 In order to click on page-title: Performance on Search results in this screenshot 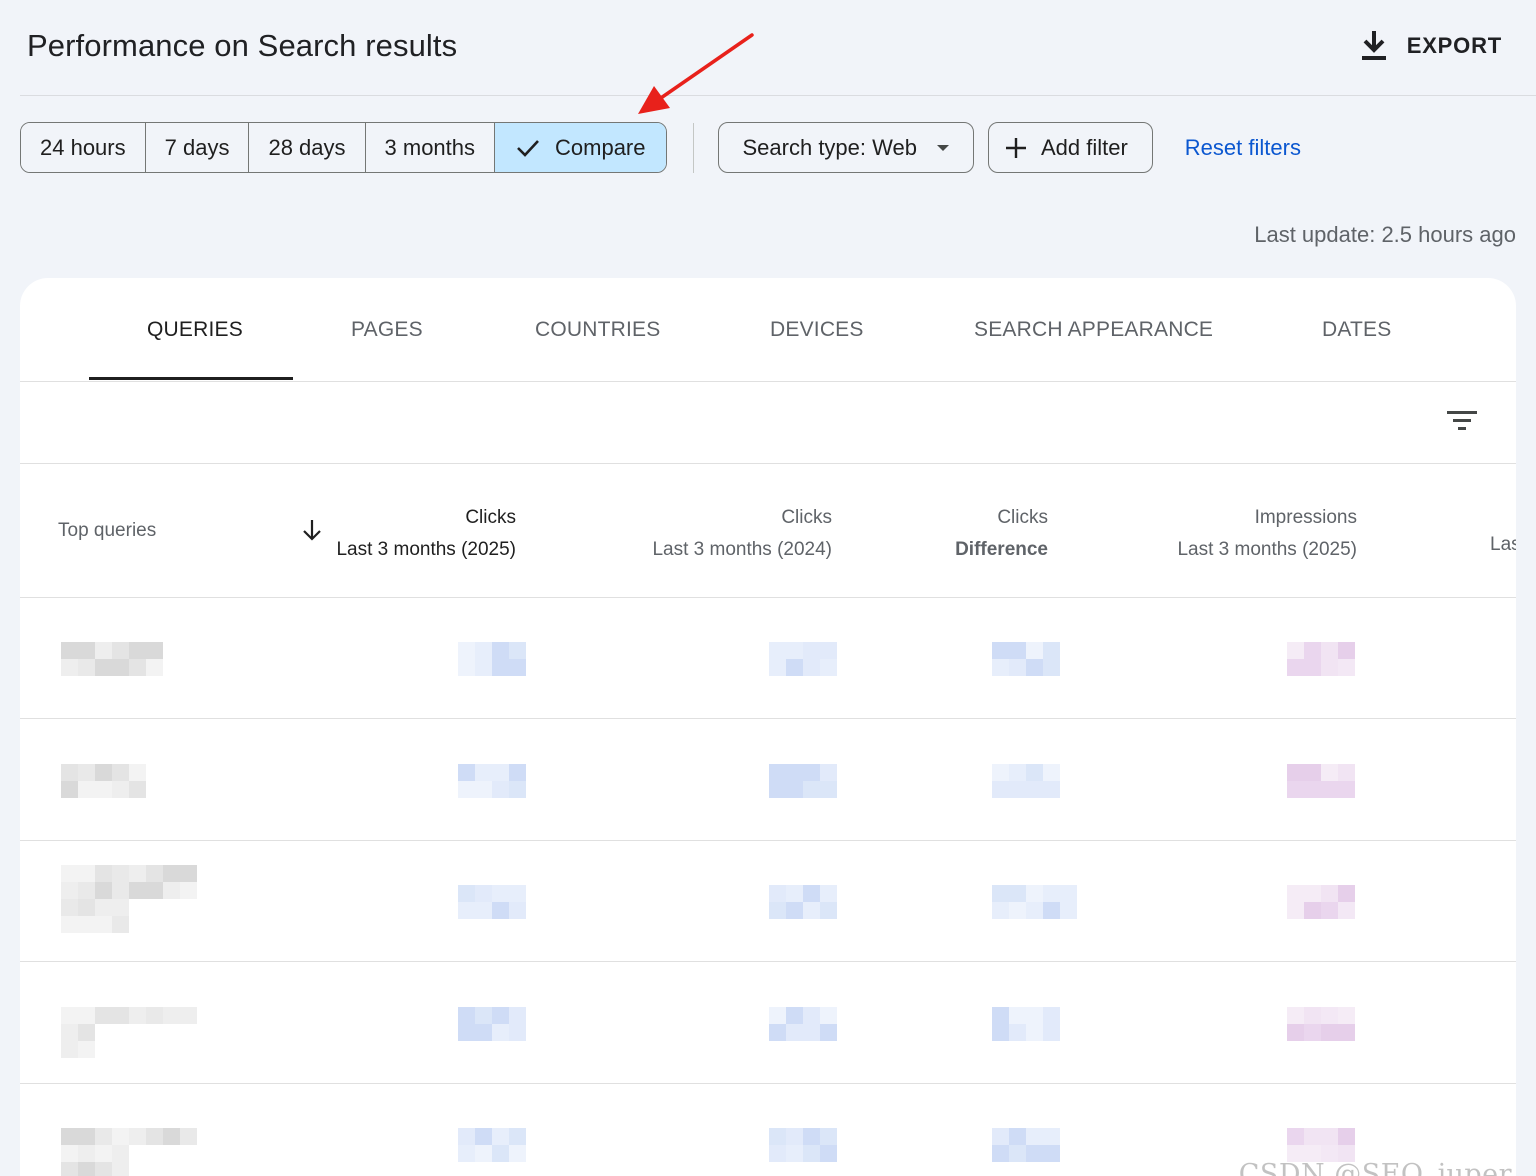, I will do `click(242, 45)`.